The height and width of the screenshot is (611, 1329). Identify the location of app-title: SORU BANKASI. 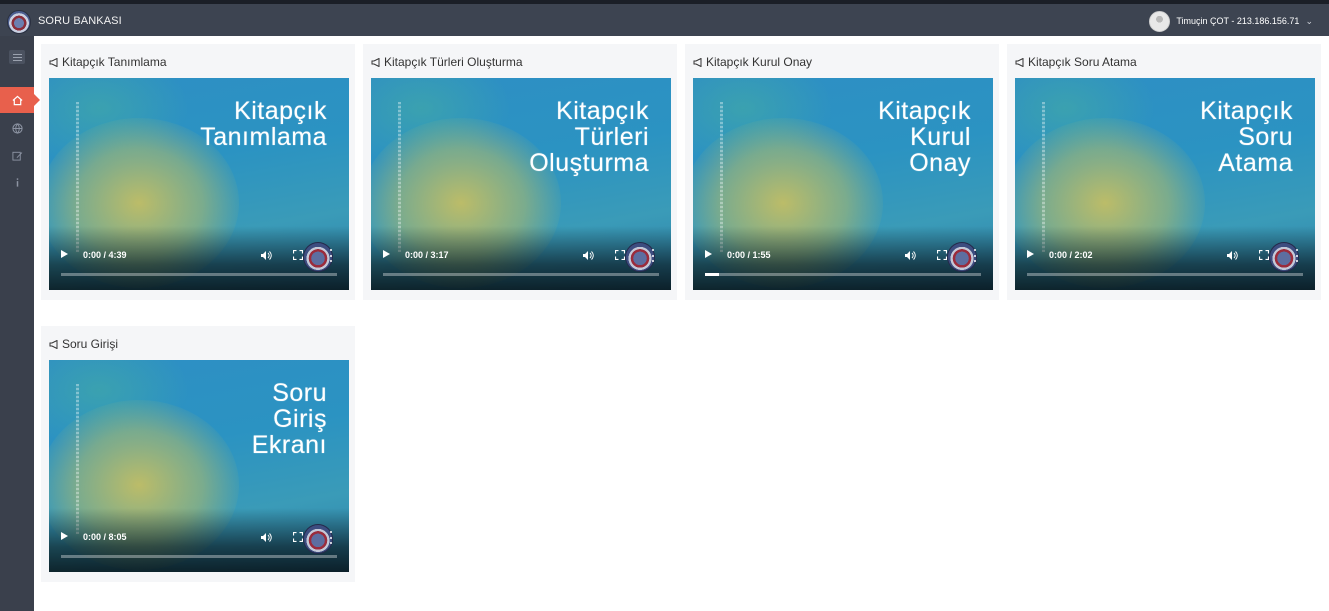
(80, 21).